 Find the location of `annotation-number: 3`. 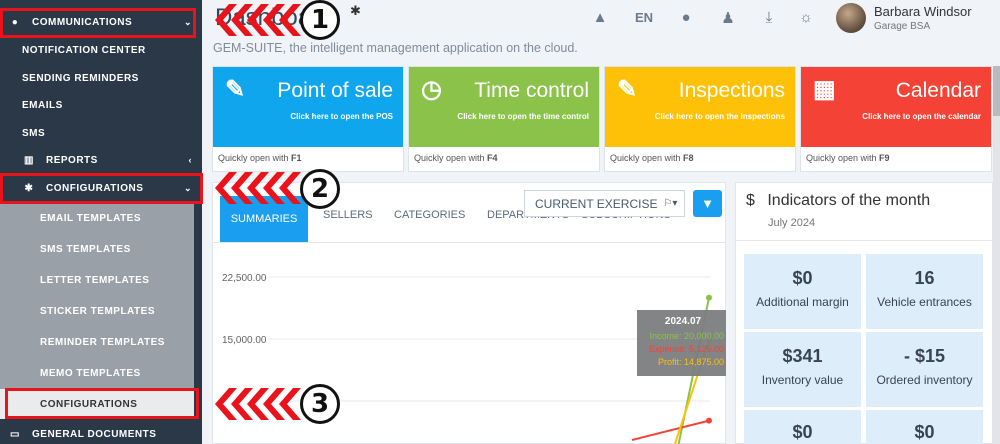

annotation-number: 3 is located at coordinates (320, 404).